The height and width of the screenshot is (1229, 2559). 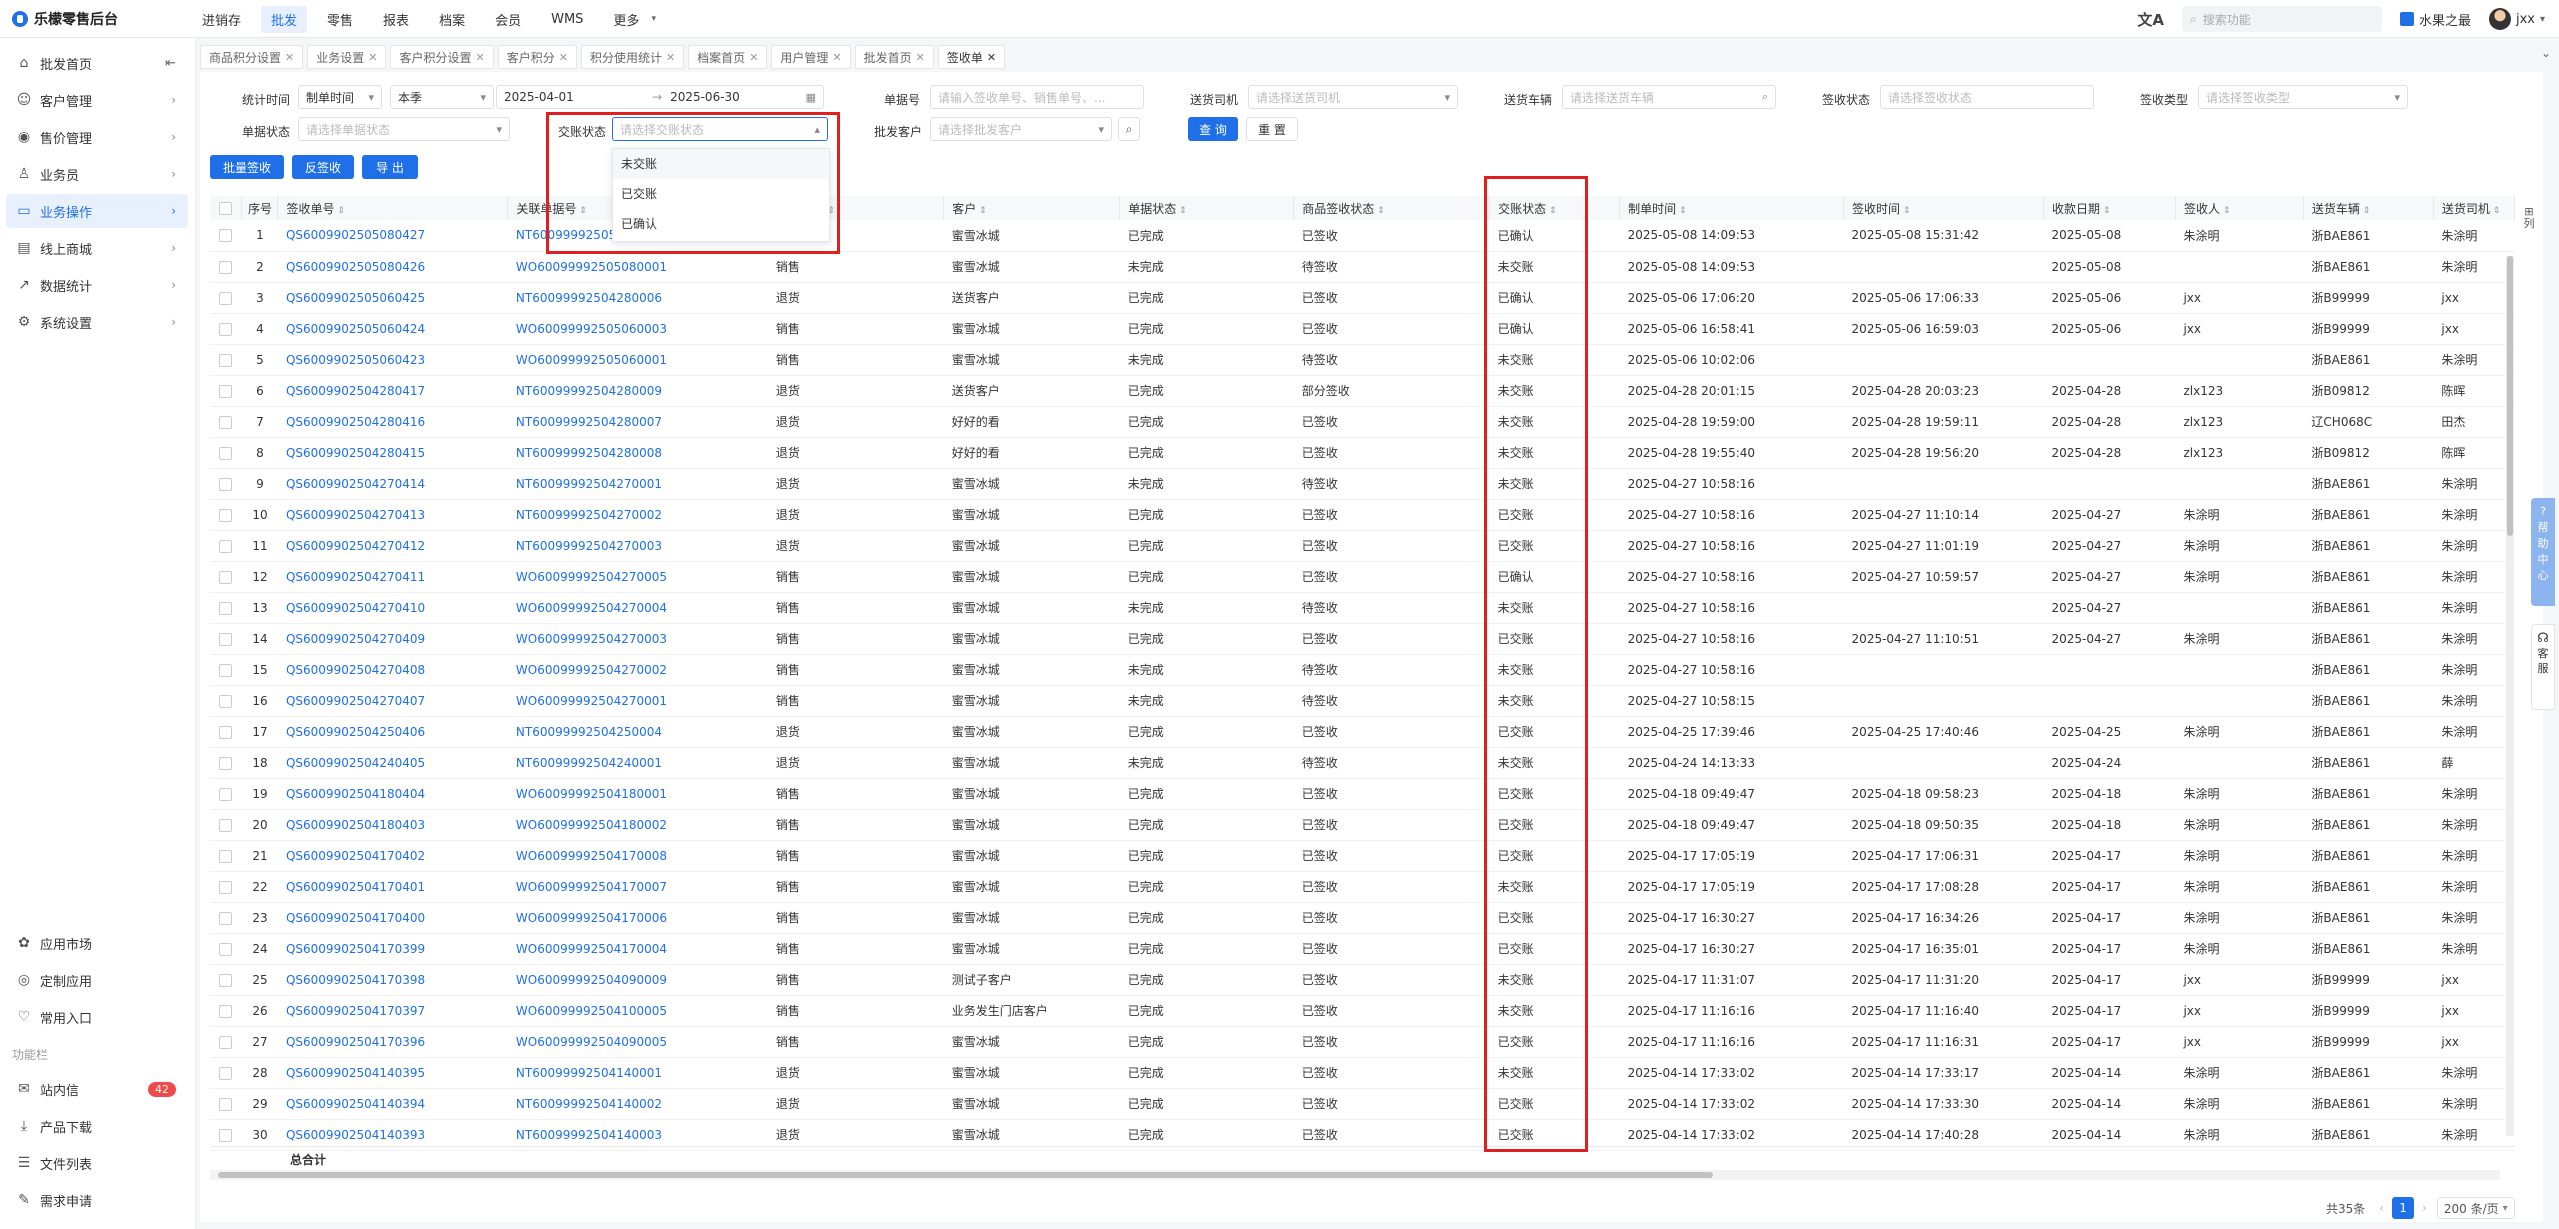 I want to click on doc-link: QS6009902505080426, so click(x=392, y=267).